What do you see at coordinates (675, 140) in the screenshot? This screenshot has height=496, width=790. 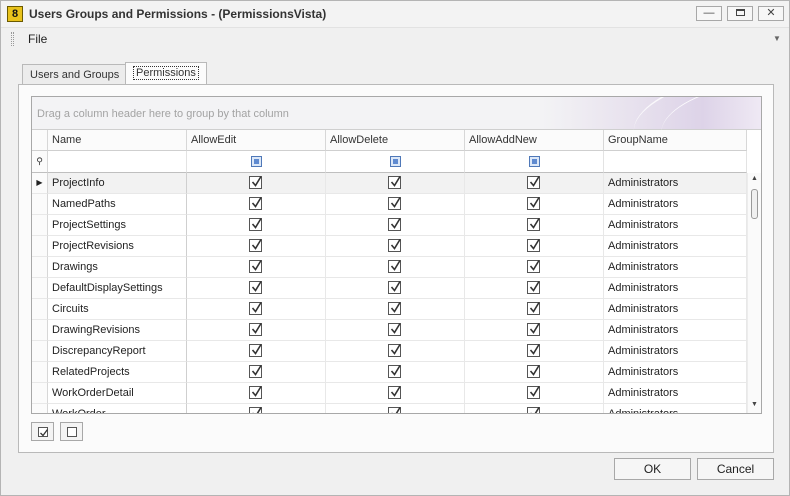 I see `column-header-groupname: GroupName` at bounding box center [675, 140].